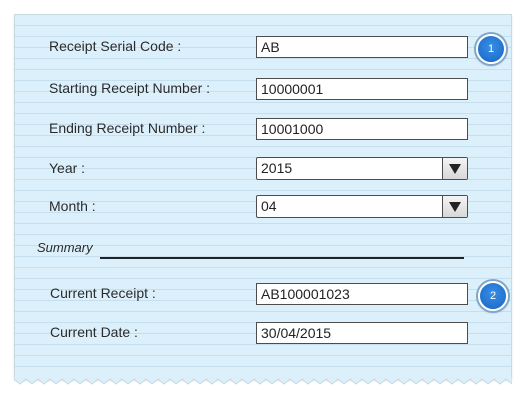 Image resolution: width=525 pixels, height=404 pixels. What do you see at coordinates (127, 128) in the screenshot?
I see `ending-number-label: Ending Receipt Number :` at bounding box center [127, 128].